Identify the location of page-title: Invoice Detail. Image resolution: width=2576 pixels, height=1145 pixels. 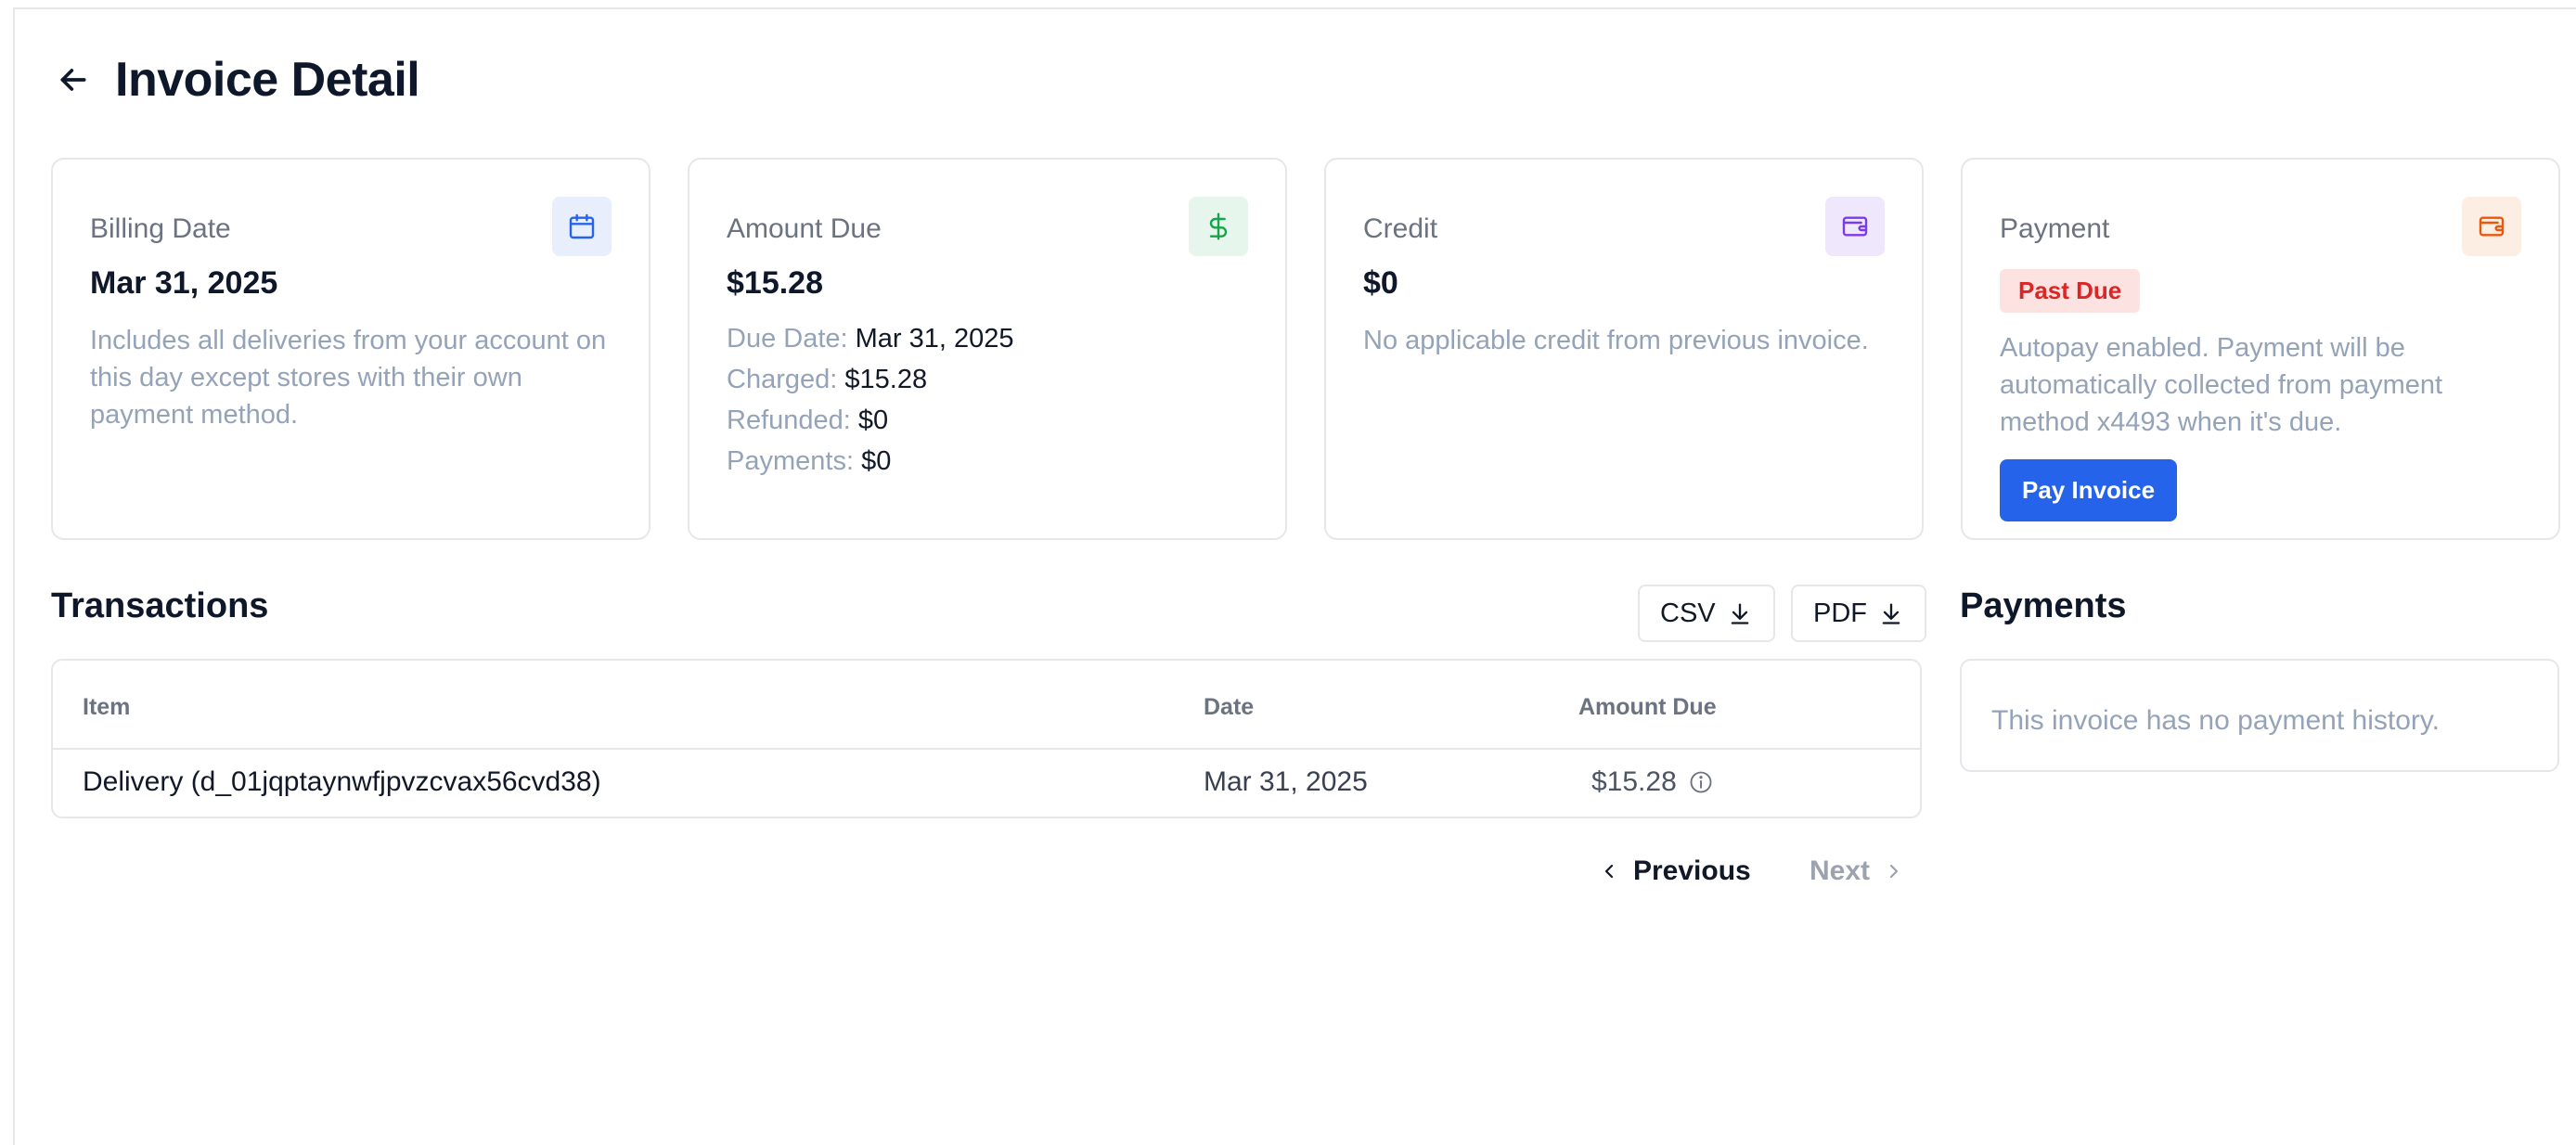
(268, 80).